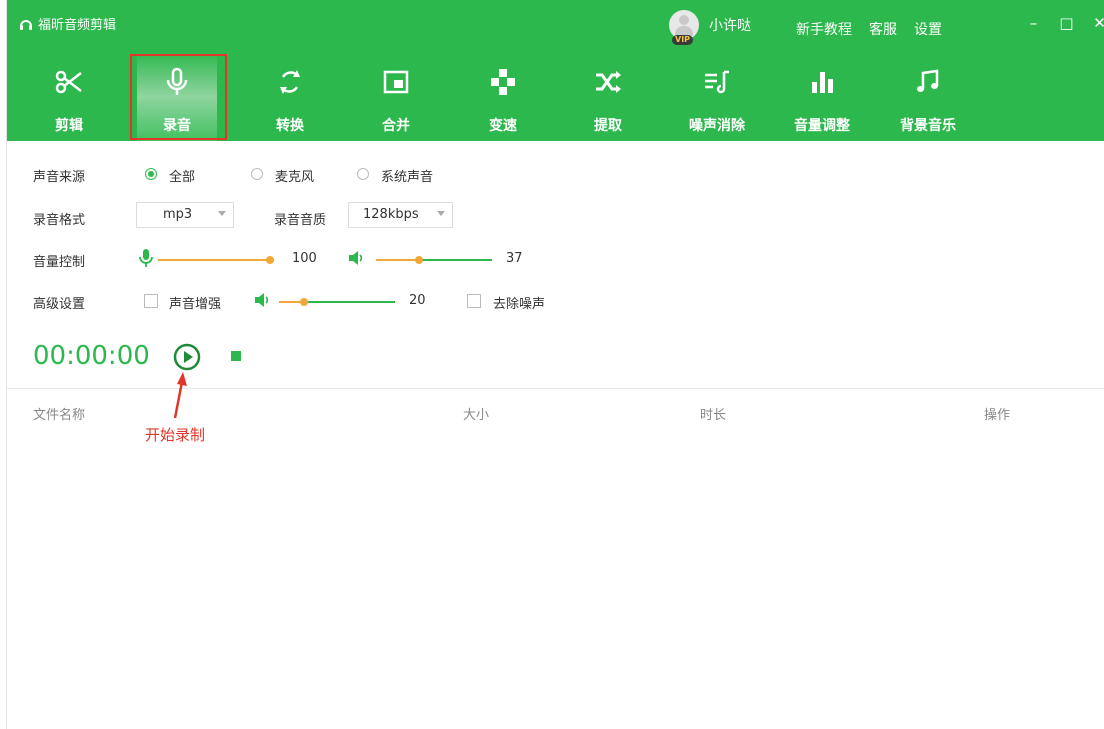 The height and width of the screenshot is (729, 1104). I want to click on tool-label: 变速, so click(503, 126).